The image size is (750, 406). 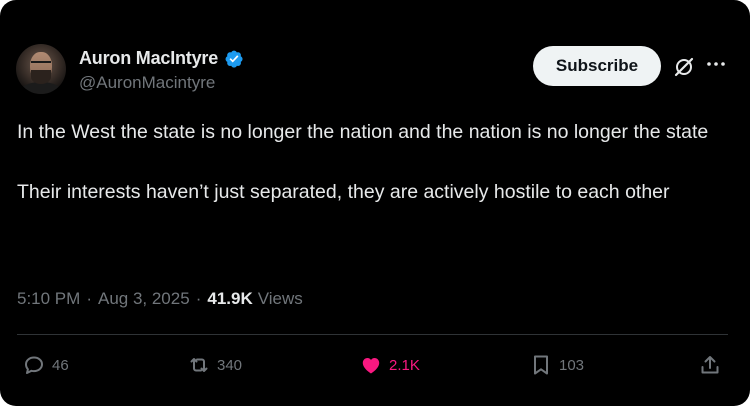 I want to click on share-icon, so click(x=710, y=365).